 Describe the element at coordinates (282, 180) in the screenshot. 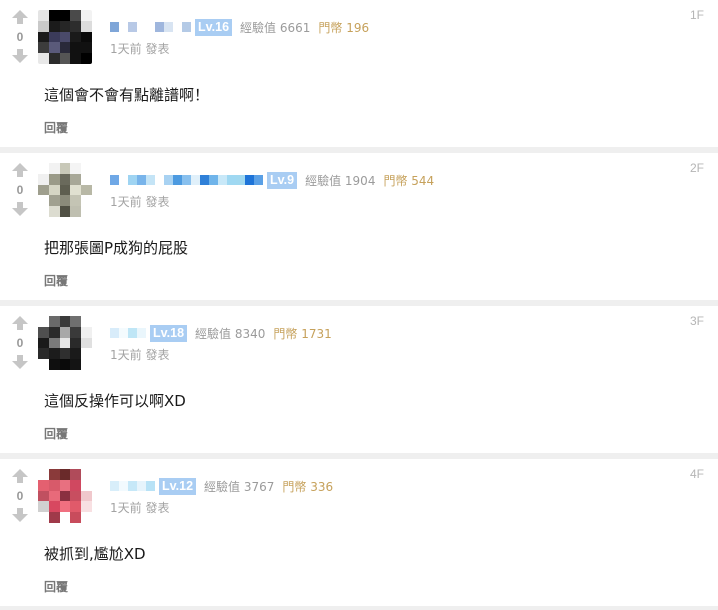

I see `level-badge: Lv.9` at that location.